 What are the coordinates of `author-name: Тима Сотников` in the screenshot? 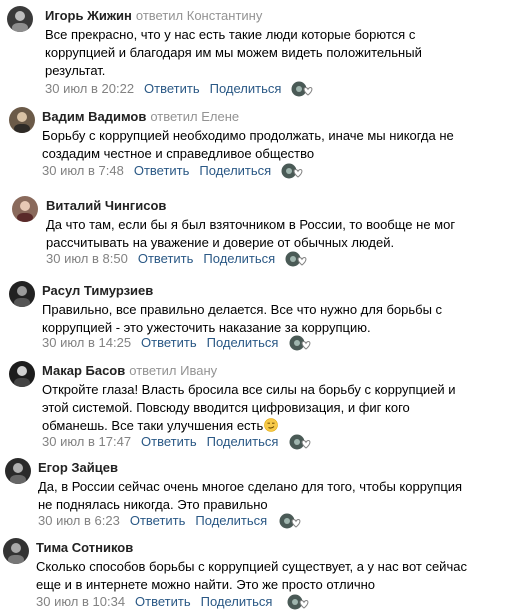 It's located at (84, 547).